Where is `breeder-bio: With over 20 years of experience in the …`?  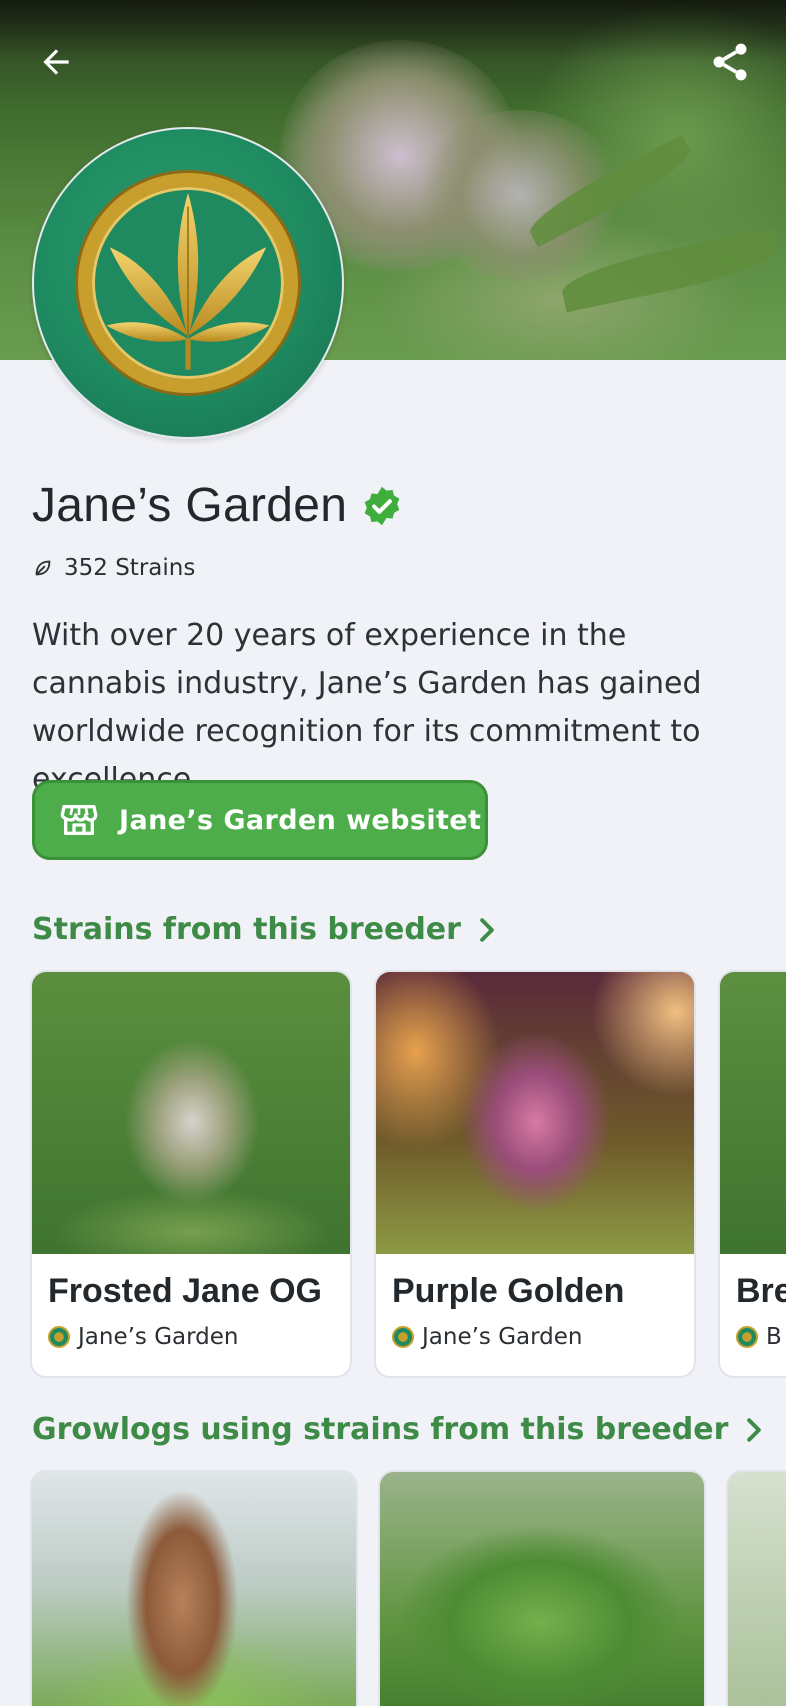
breeder-bio: With over 20 years of experience in the … is located at coordinates (367, 707).